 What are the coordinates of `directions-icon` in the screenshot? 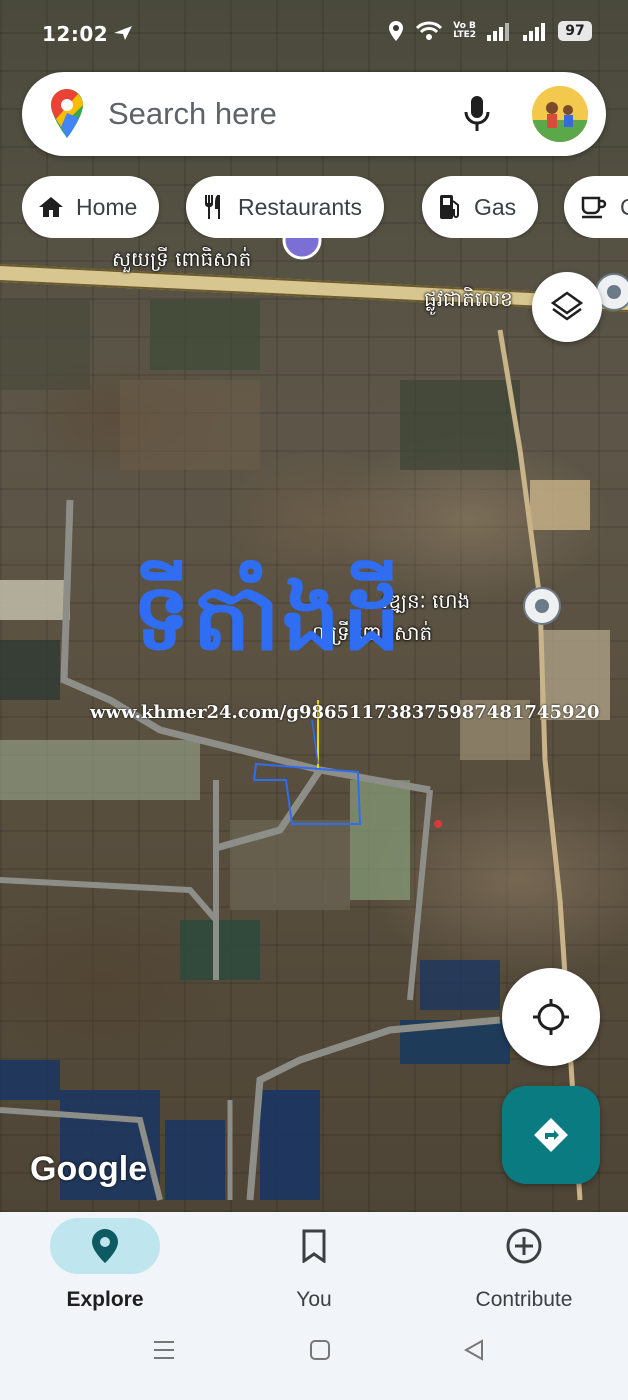 It's located at (551, 1135).